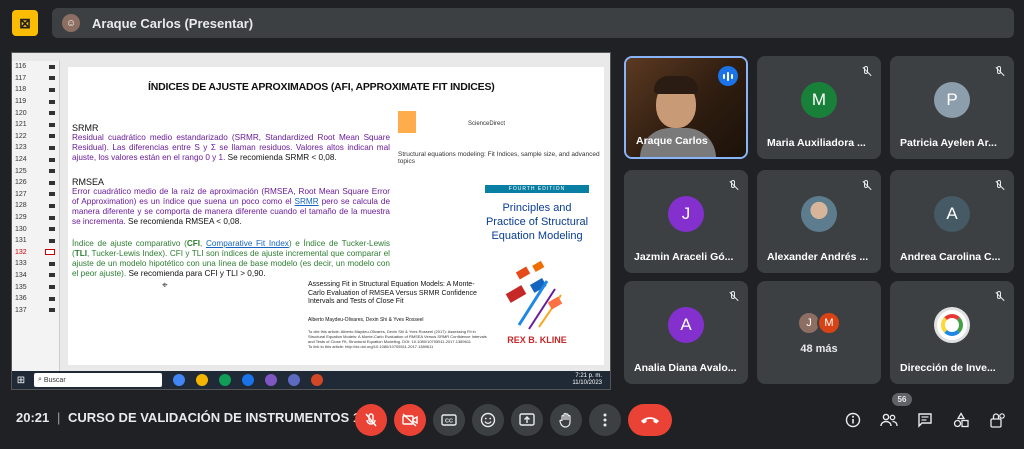  I want to click on slide-thumbnail: 133, so click(35, 264).